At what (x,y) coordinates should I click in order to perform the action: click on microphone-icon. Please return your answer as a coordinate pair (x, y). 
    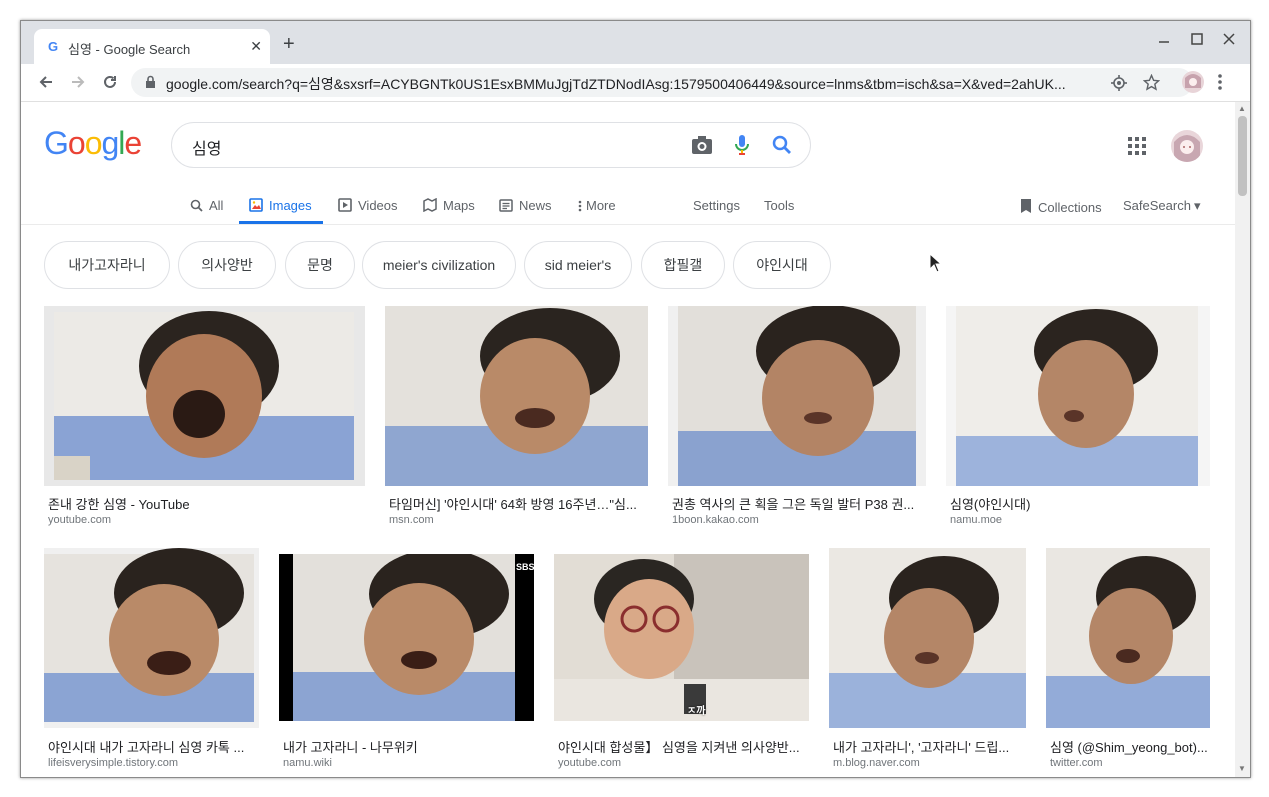
    Looking at the image, I should click on (742, 147).